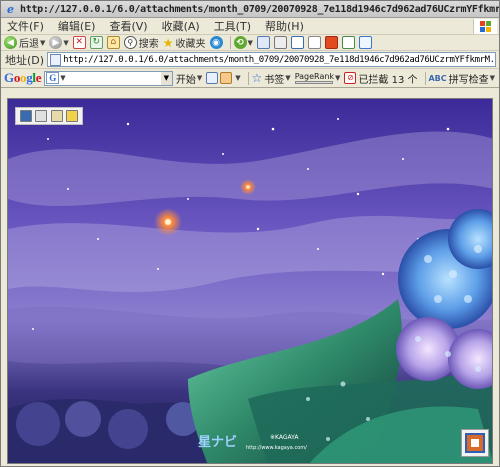 The width and height of the screenshot is (500, 467). I want to click on media-button: ◉, so click(216, 42).